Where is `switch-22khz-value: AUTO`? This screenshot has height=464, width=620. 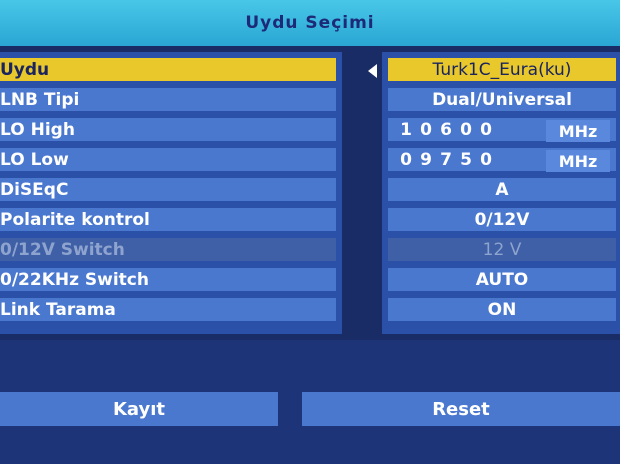
switch-22khz-value: AUTO is located at coordinates (502, 279).